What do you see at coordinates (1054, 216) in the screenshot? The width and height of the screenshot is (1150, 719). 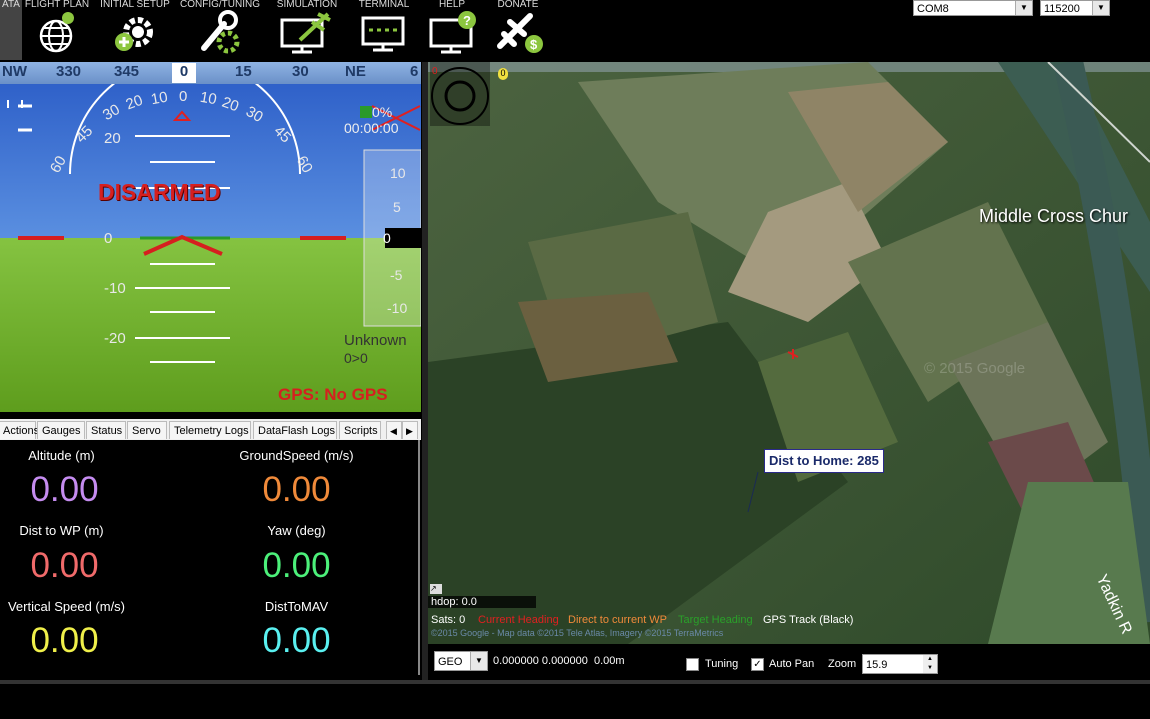 I see `map-place-label: Middle Cross Chur` at bounding box center [1054, 216].